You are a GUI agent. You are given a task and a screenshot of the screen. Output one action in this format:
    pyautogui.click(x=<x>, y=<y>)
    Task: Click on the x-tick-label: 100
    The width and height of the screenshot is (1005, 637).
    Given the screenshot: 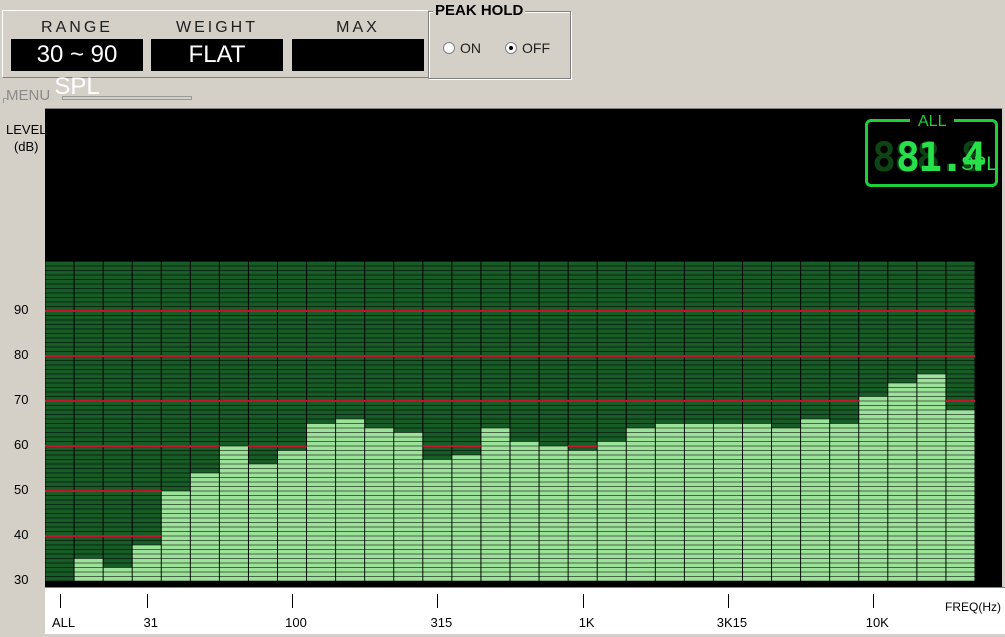 What is the action you would take?
    pyautogui.click(x=296, y=622)
    